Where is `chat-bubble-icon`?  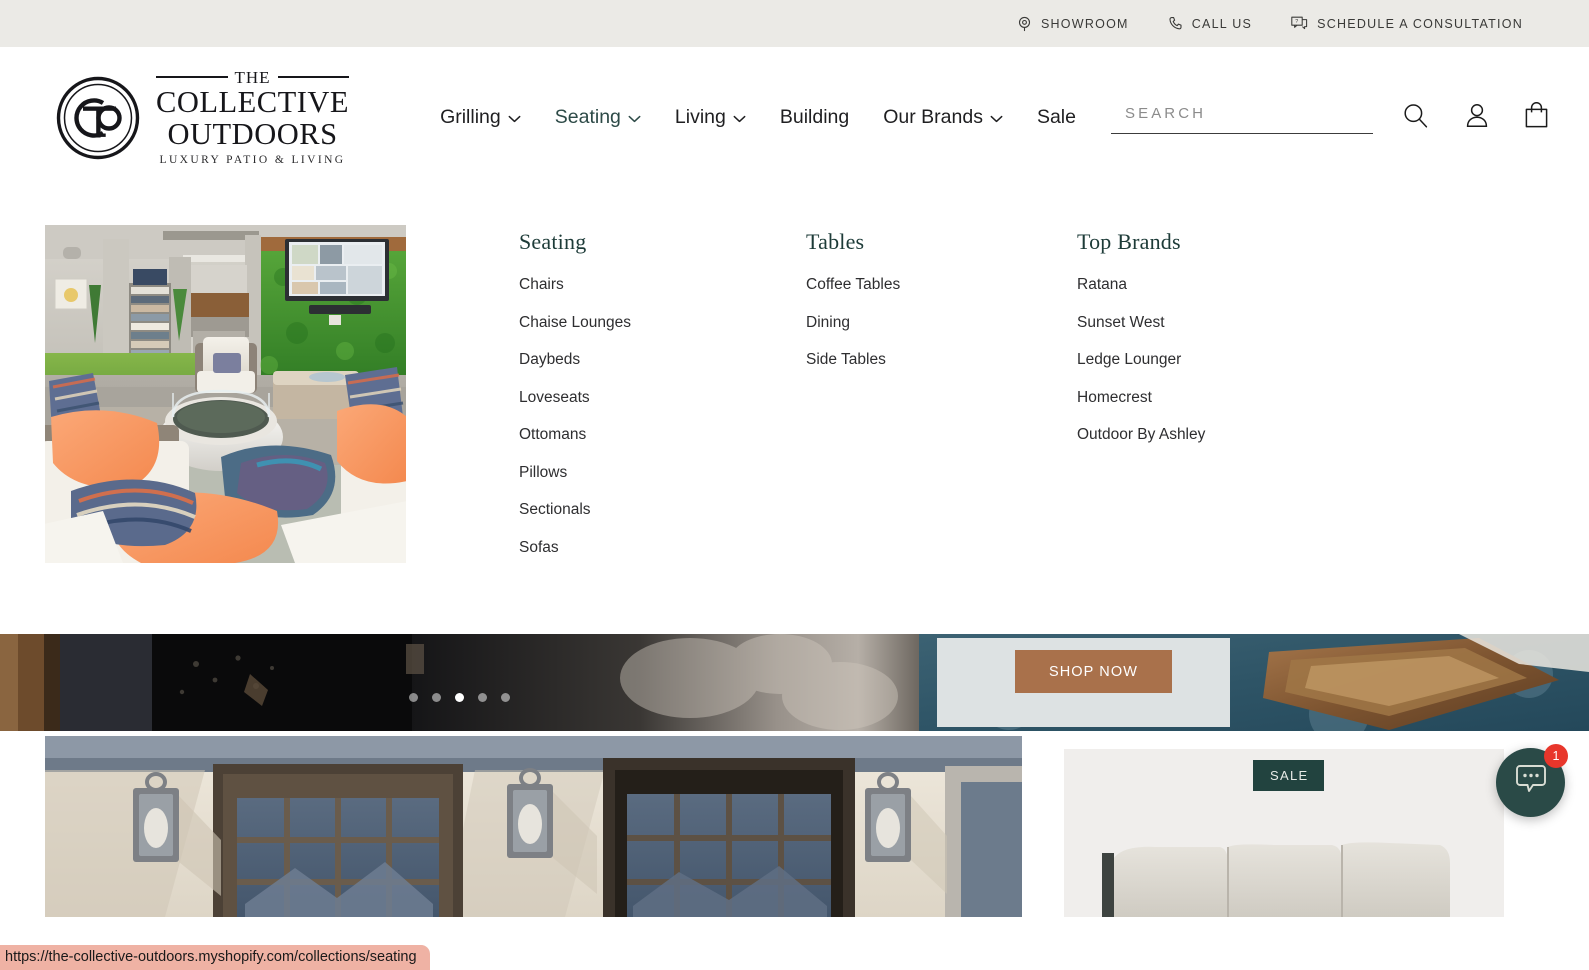
chat-bubble-icon is located at coordinates (1531, 782).